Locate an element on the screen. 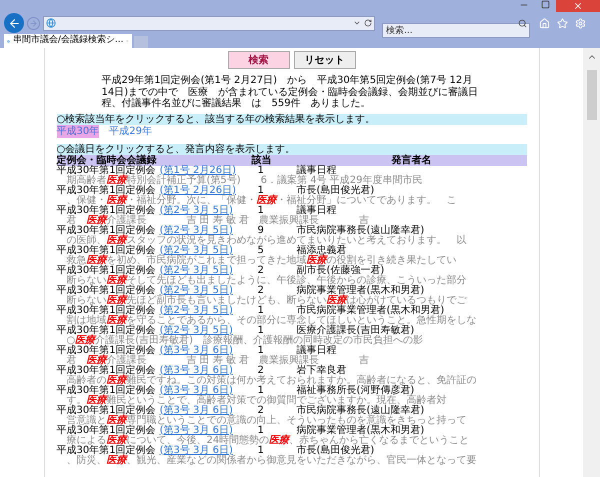  excerpt-text: 期高齢者医療特別会計補正予算(第5号) 6．議案第 4号 平成29年度串間市民 is located at coordinates (245, 181).